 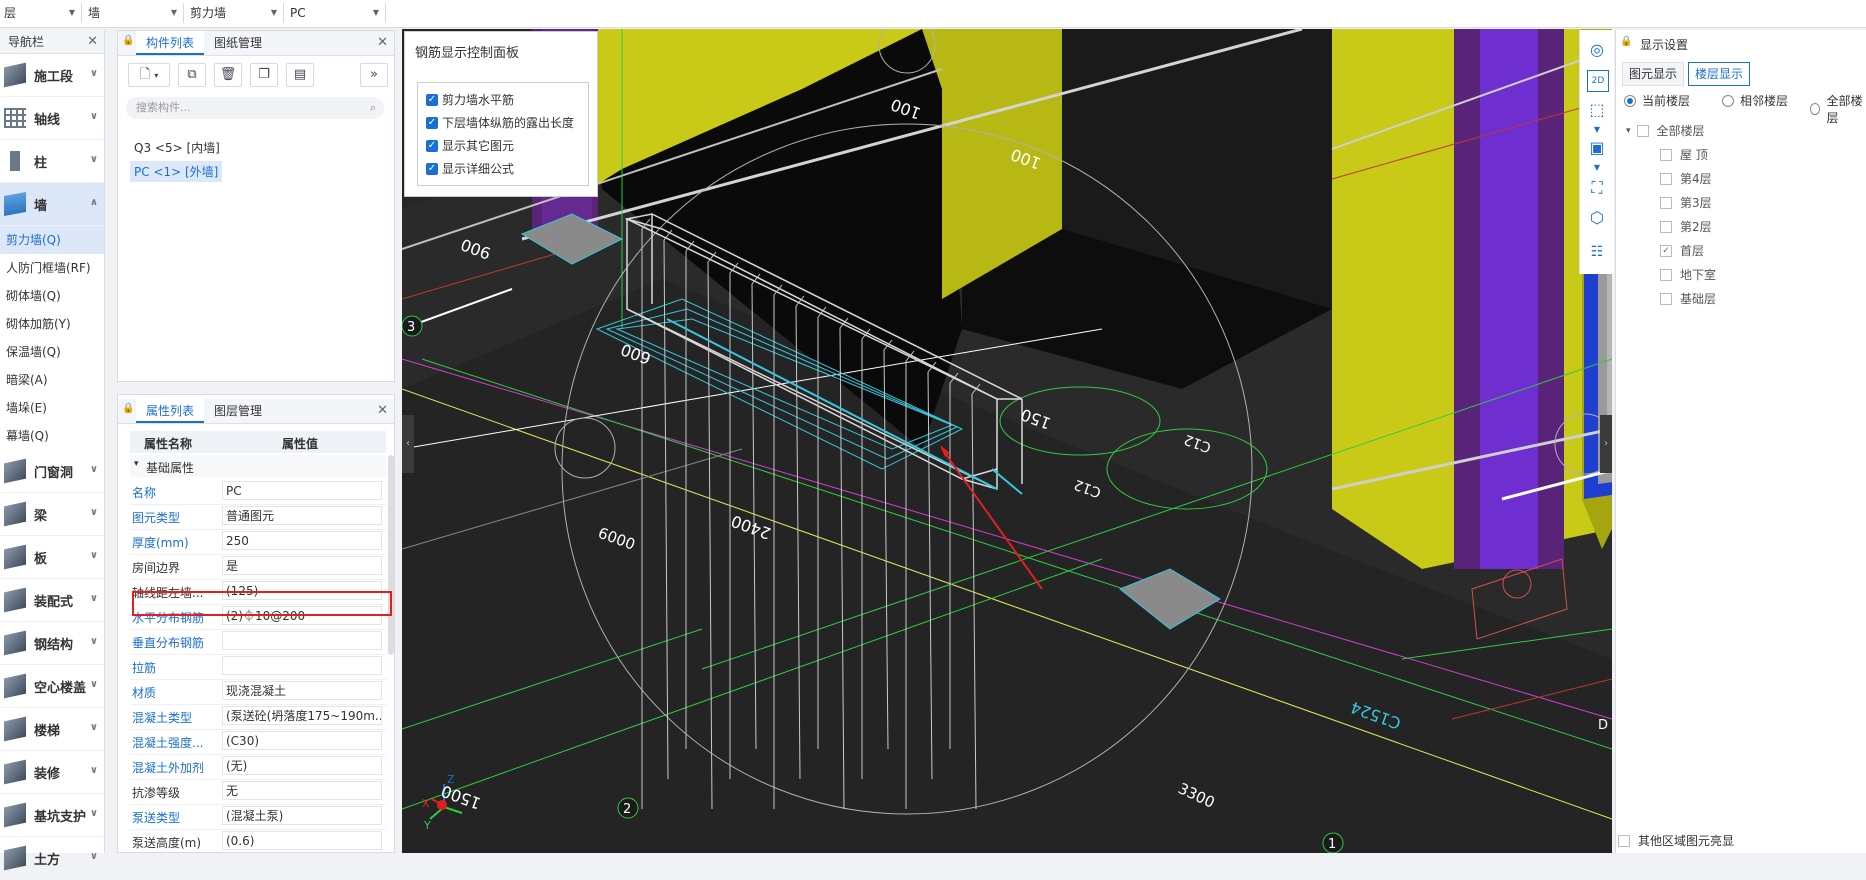 What do you see at coordinates (470, 168) in the screenshot?
I see `option-show-formula: ✓ 显示详细公式` at bounding box center [470, 168].